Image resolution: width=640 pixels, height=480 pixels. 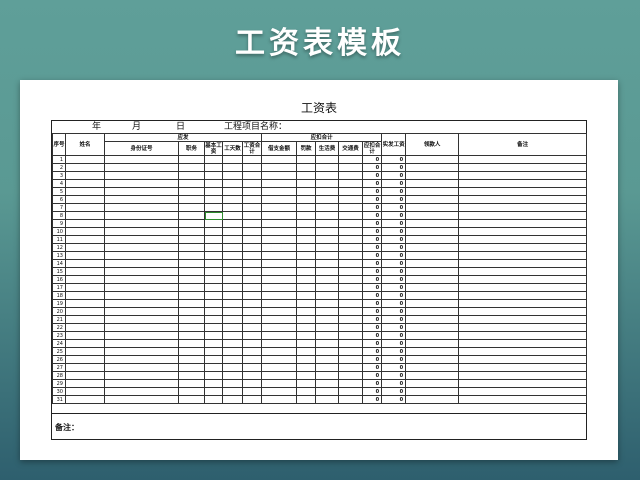 I want to click on col-header-living-cost: 生活费, so click(x=327, y=148).